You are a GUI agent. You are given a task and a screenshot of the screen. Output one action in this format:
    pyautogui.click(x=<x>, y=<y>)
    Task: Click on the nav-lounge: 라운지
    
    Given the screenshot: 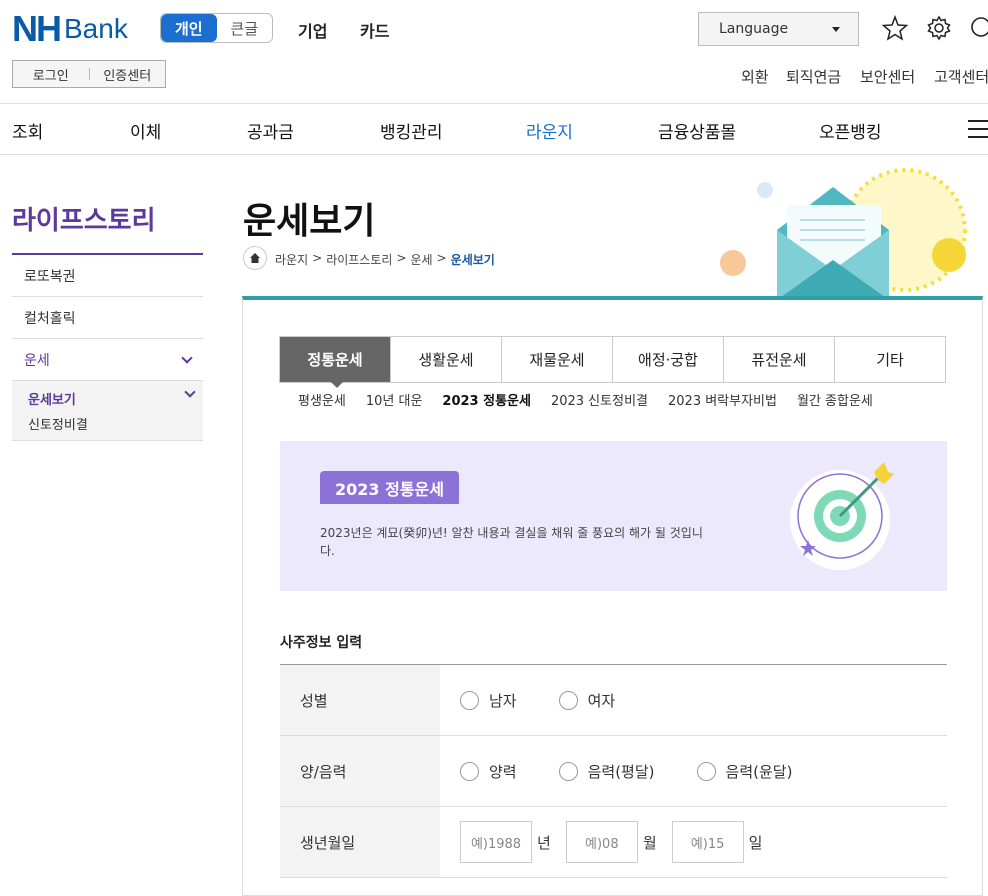 What is the action you would take?
    pyautogui.click(x=549, y=130)
    